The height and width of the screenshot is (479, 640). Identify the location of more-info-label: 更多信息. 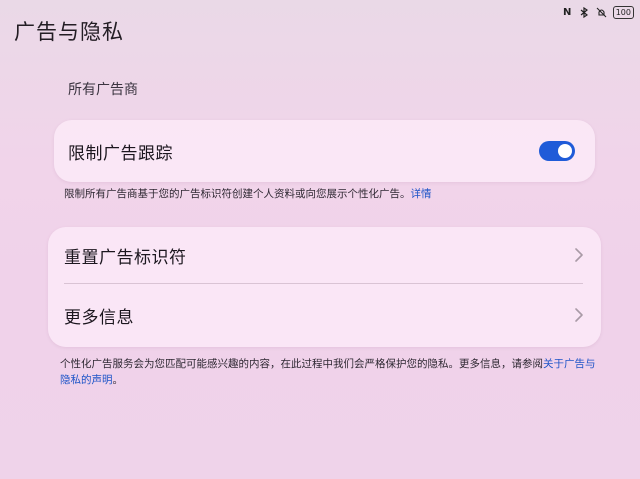
(99, 317).